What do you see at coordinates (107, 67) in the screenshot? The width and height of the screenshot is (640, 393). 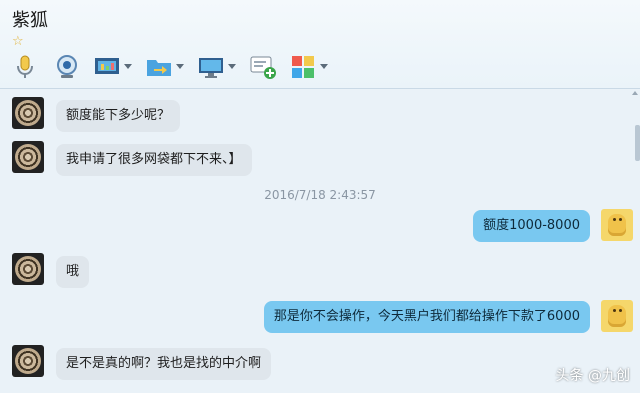 I see `presentation-icon` at bounding box center [107, 67].